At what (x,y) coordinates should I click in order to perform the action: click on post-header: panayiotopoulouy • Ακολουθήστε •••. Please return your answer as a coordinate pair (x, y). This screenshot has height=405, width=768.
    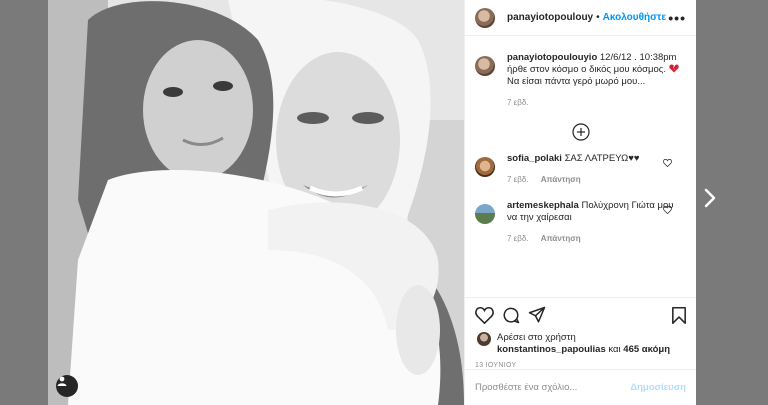
    Looking at the image, I should click on (580, 18).